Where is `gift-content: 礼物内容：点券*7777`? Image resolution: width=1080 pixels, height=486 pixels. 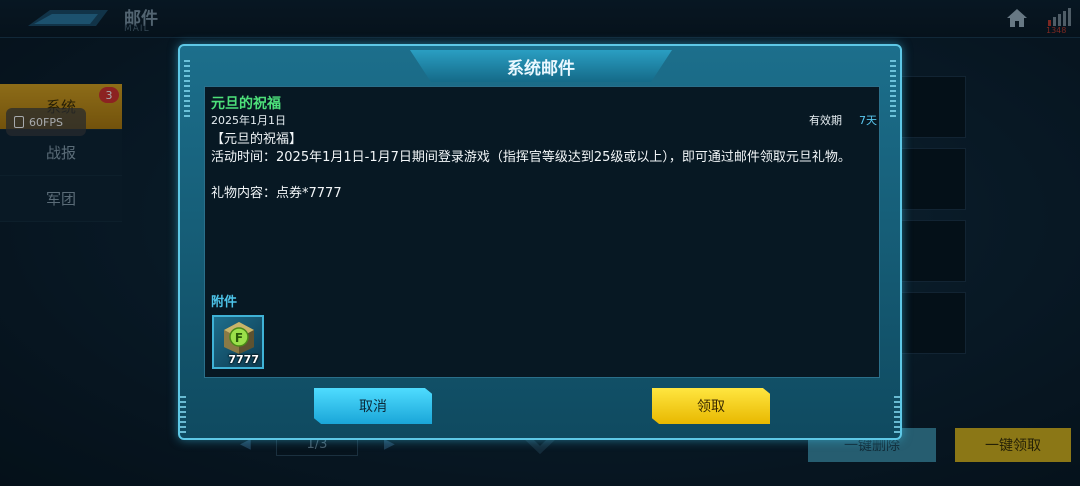 gift-content: 礼物内容：点券*7777 is located at coordinates (276, 193).